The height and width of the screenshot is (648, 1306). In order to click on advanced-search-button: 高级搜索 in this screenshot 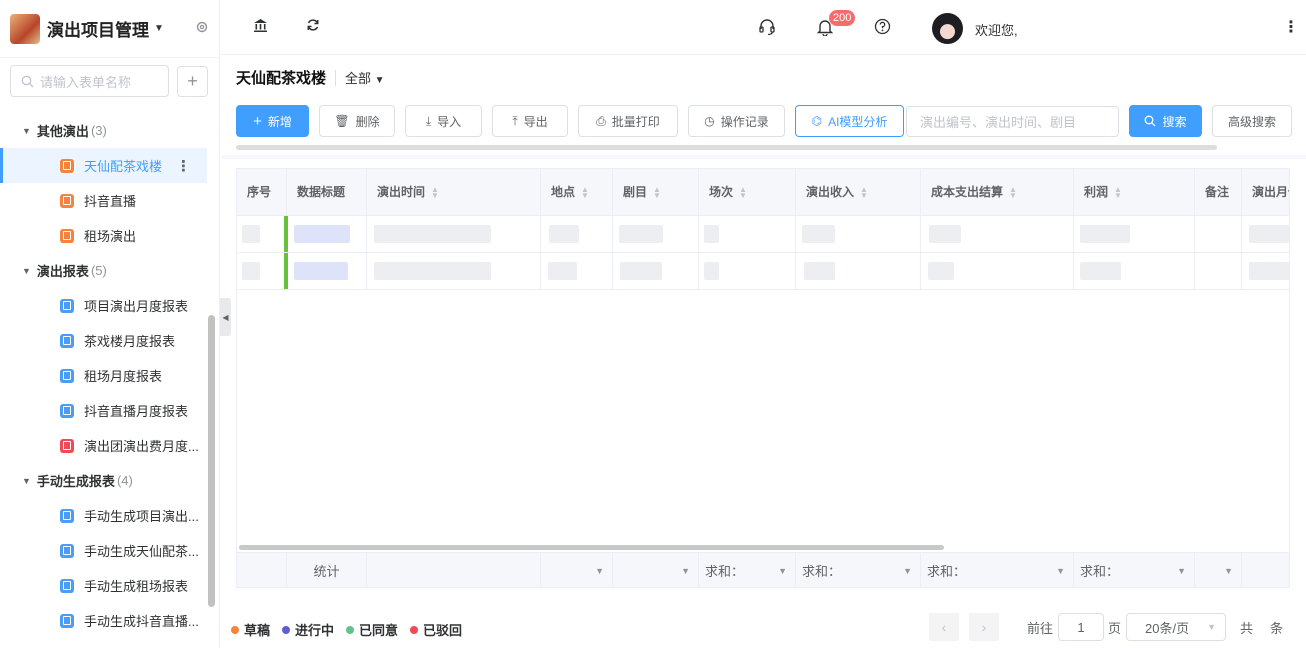, I will do `click(1252, 121)`.